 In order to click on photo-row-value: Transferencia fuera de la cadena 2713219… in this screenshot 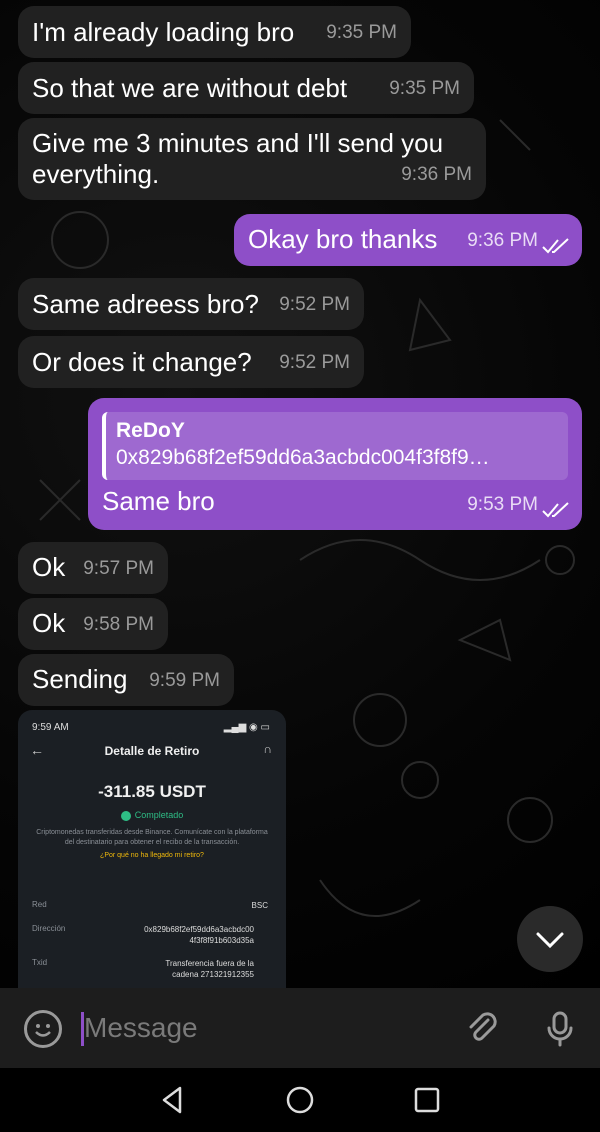, I will do `click(209, 969)`.